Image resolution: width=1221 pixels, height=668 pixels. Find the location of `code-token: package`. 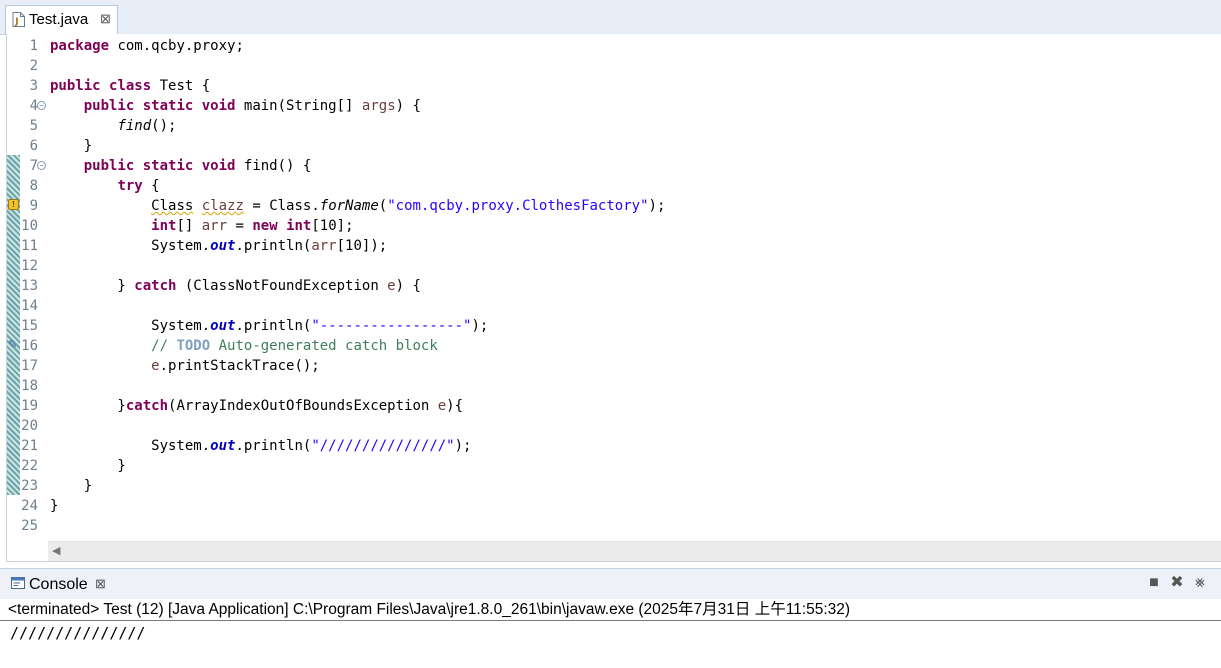

code-token: package is located at coordinates (80, 46).